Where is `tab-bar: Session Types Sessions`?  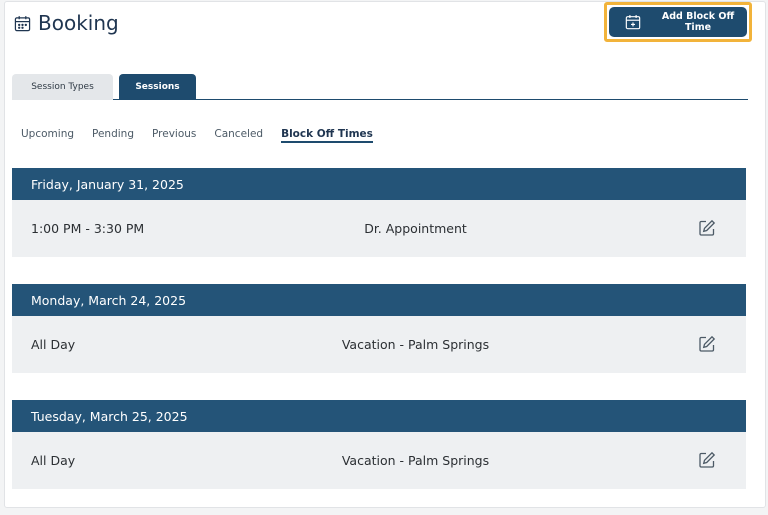
tab-bar: Session Types Sessions is located at coordinates (380, 87).